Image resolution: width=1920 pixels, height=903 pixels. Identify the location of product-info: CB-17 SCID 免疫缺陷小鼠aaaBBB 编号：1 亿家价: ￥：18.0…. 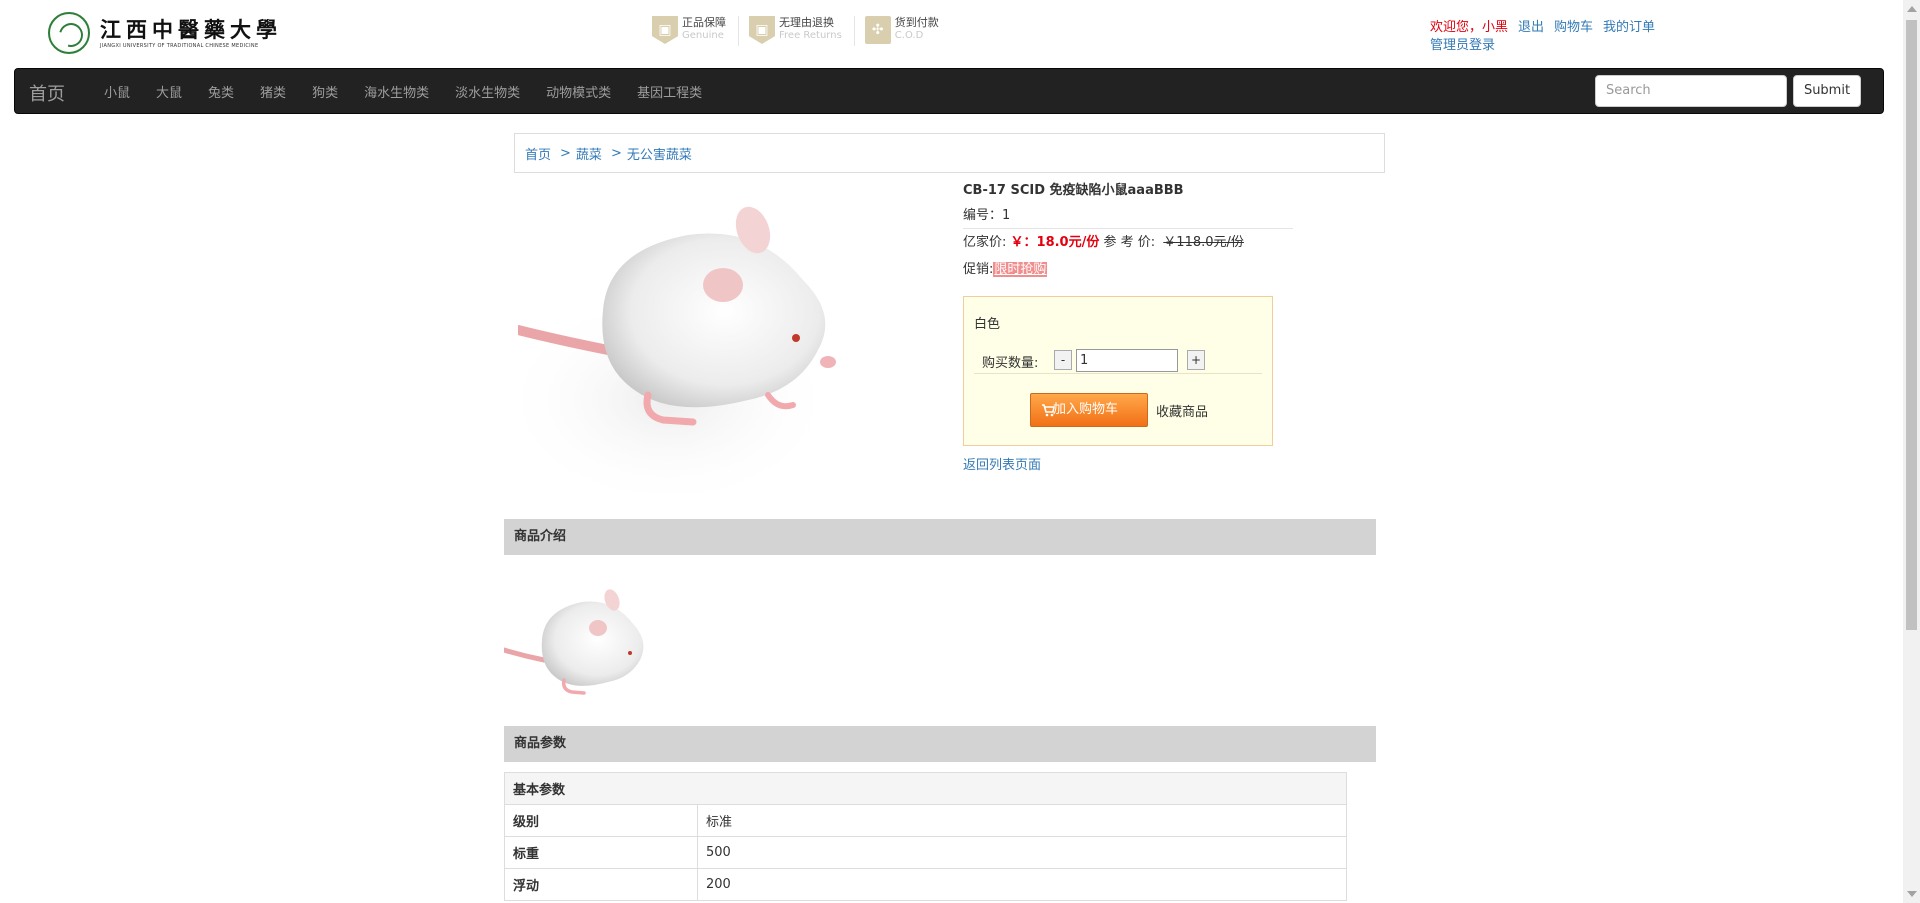
(1128, 231).